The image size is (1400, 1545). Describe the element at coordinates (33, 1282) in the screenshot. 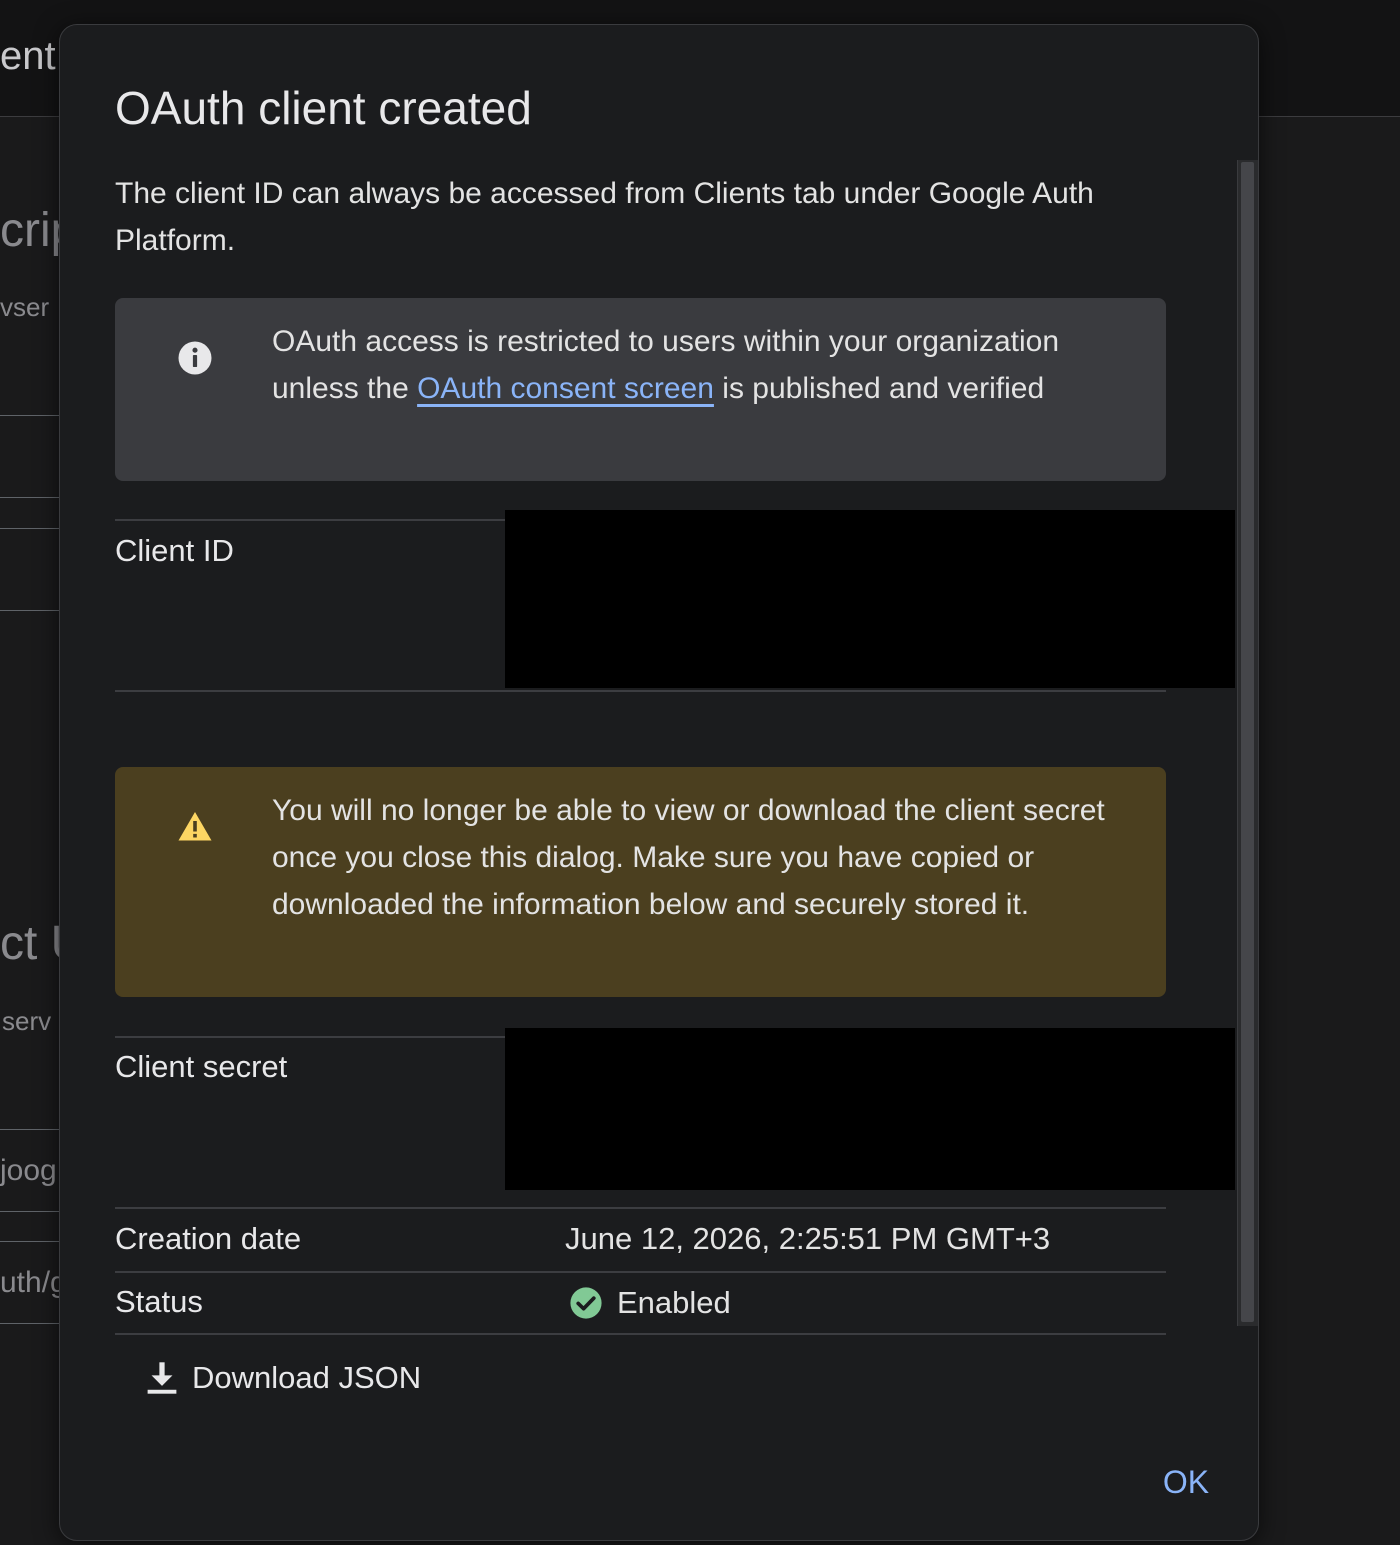

I see `background-field-fragment: uth/g` at that location.